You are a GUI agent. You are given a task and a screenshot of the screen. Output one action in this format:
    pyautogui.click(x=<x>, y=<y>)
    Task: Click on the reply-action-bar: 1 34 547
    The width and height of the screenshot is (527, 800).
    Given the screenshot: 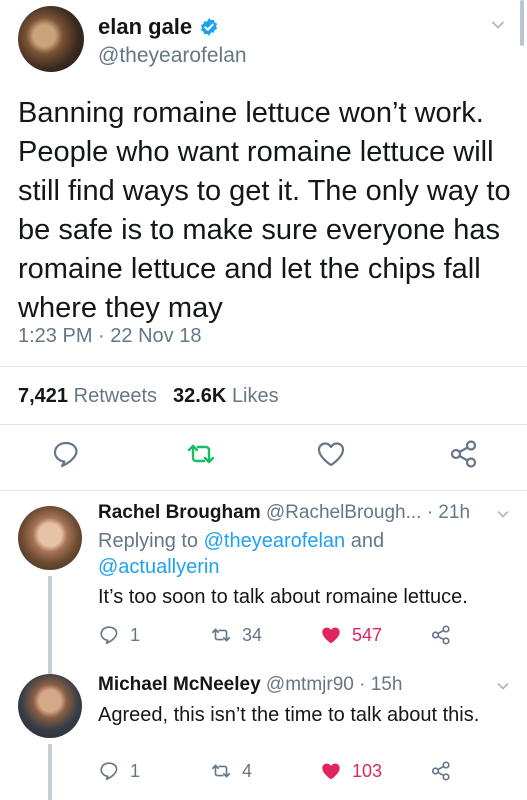 What is the action you would take?
    pyautogui.click(x=303, y=636)
    